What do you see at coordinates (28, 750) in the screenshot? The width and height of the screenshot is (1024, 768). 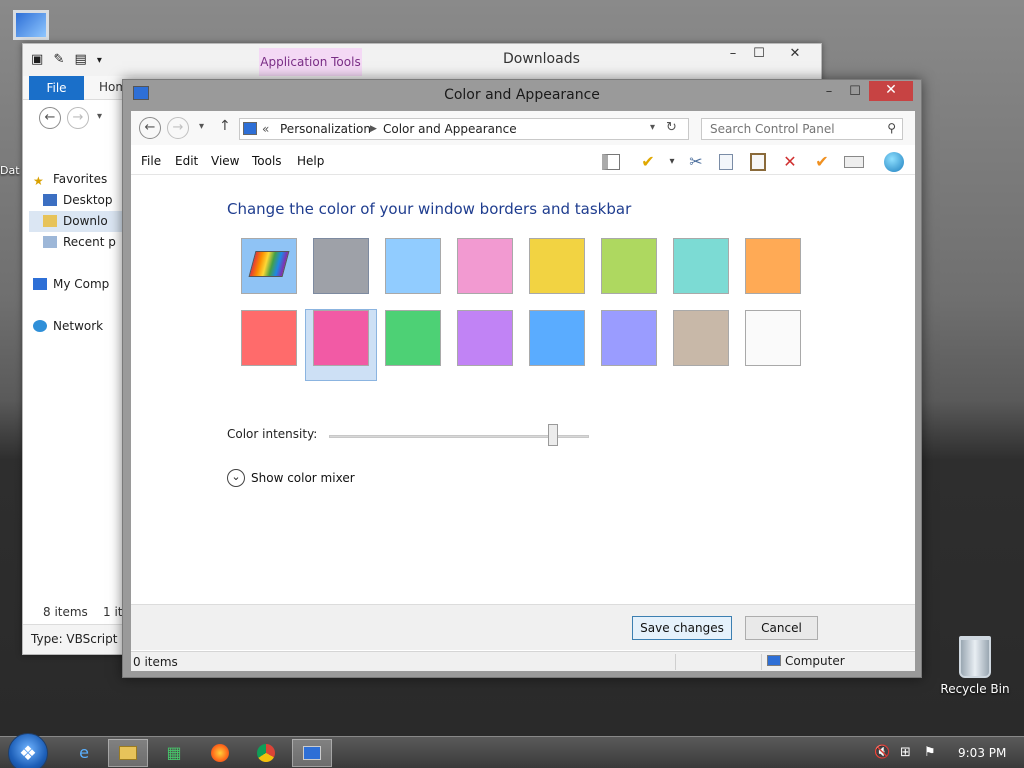 I see `start-button: ❖` at bounding box center [28, 750].